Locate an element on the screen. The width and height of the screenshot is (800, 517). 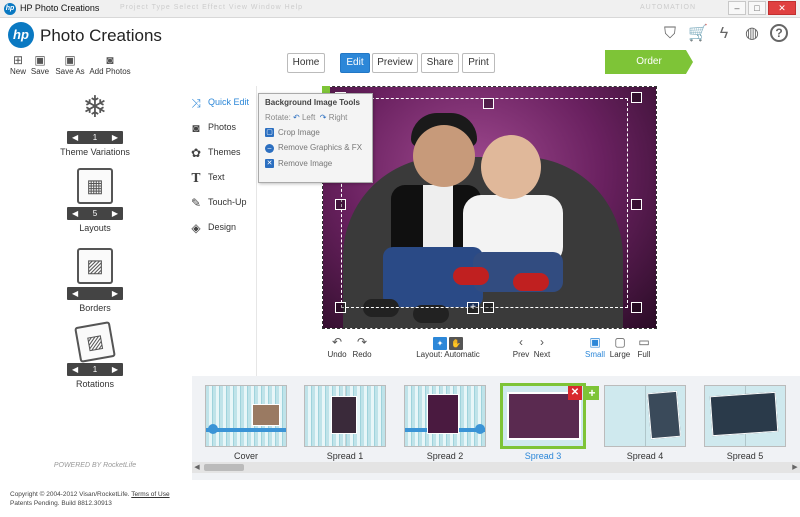
layout-automatic-control: ✦ ✋ Layout: Automatic is located at coordinates (448, 347).